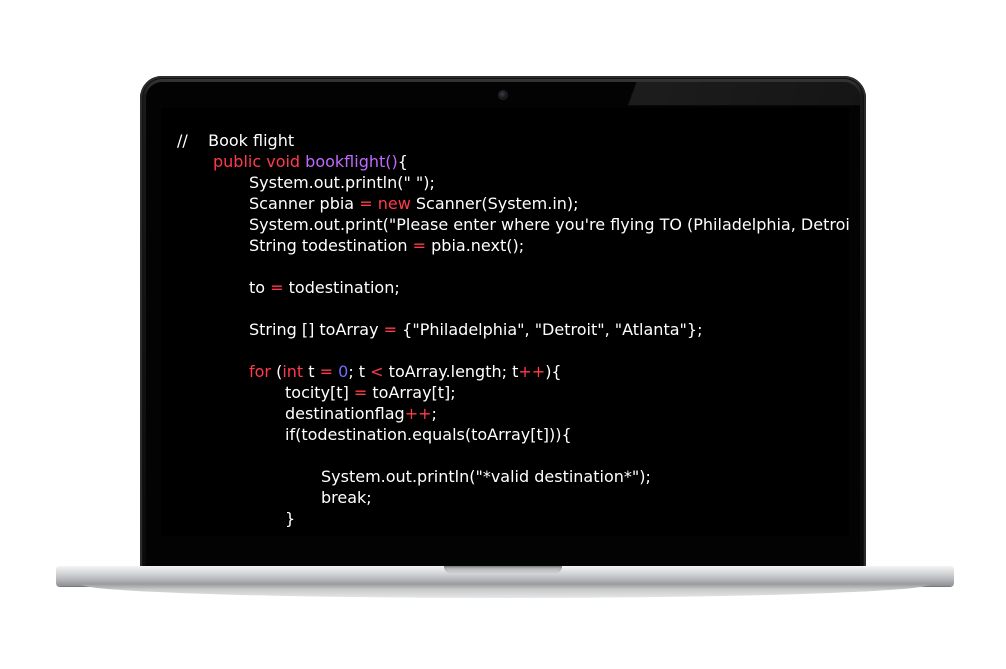 This screenshot has width=1006, height=669. What do you see at coordinates (345, 413) in the screenshot?
I see `code-token: destinationflag` at bounding box center [345, 413].